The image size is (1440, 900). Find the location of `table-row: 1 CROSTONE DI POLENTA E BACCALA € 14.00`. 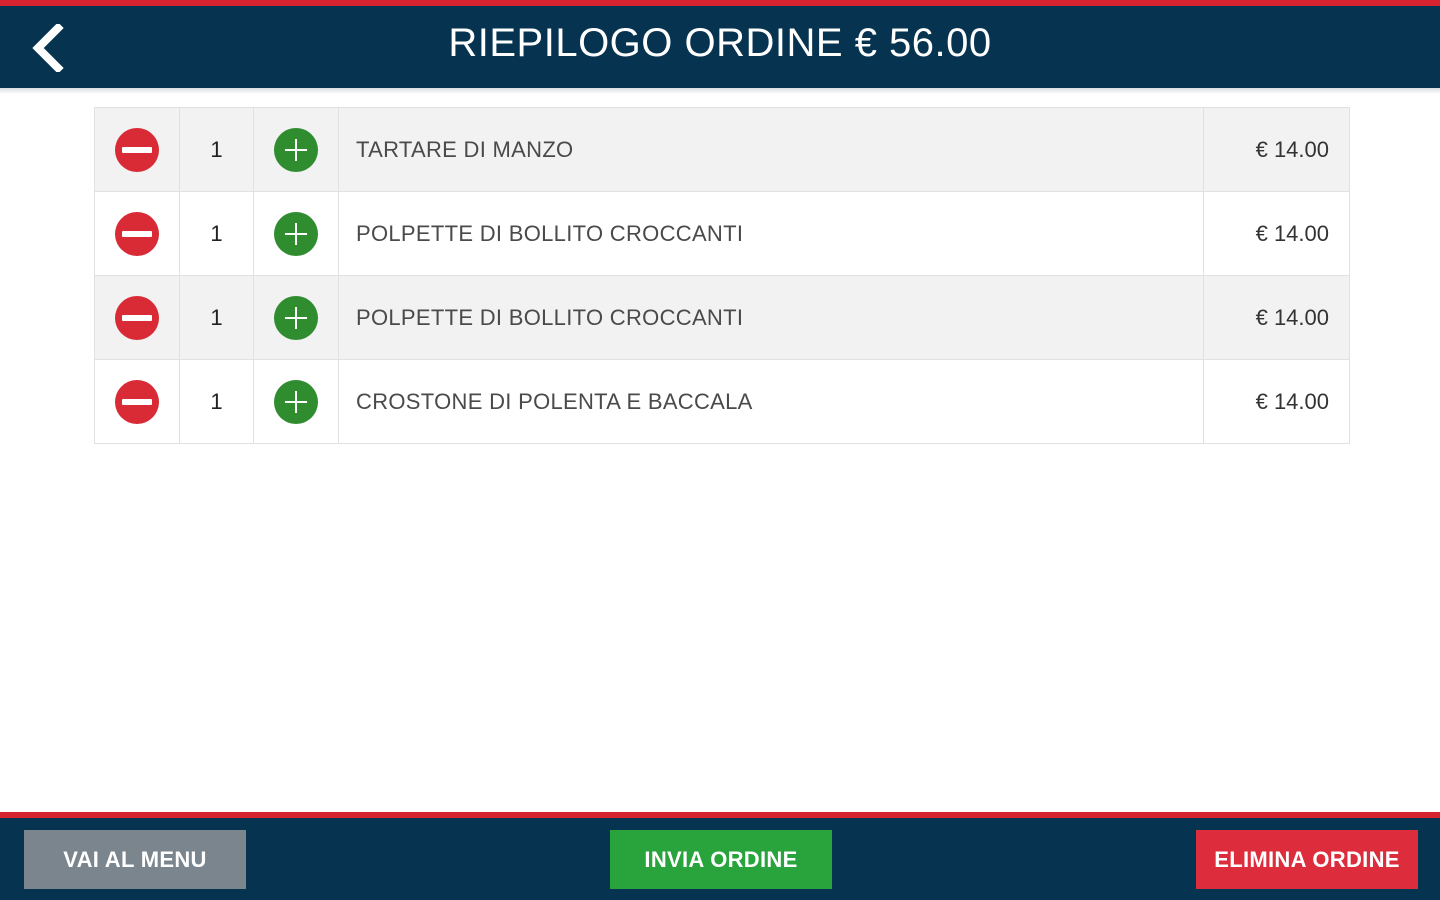

table-row: 1 CROSTONE DI POLENTA E BACCALA € 14.00 is located at coordinates (722, 401).